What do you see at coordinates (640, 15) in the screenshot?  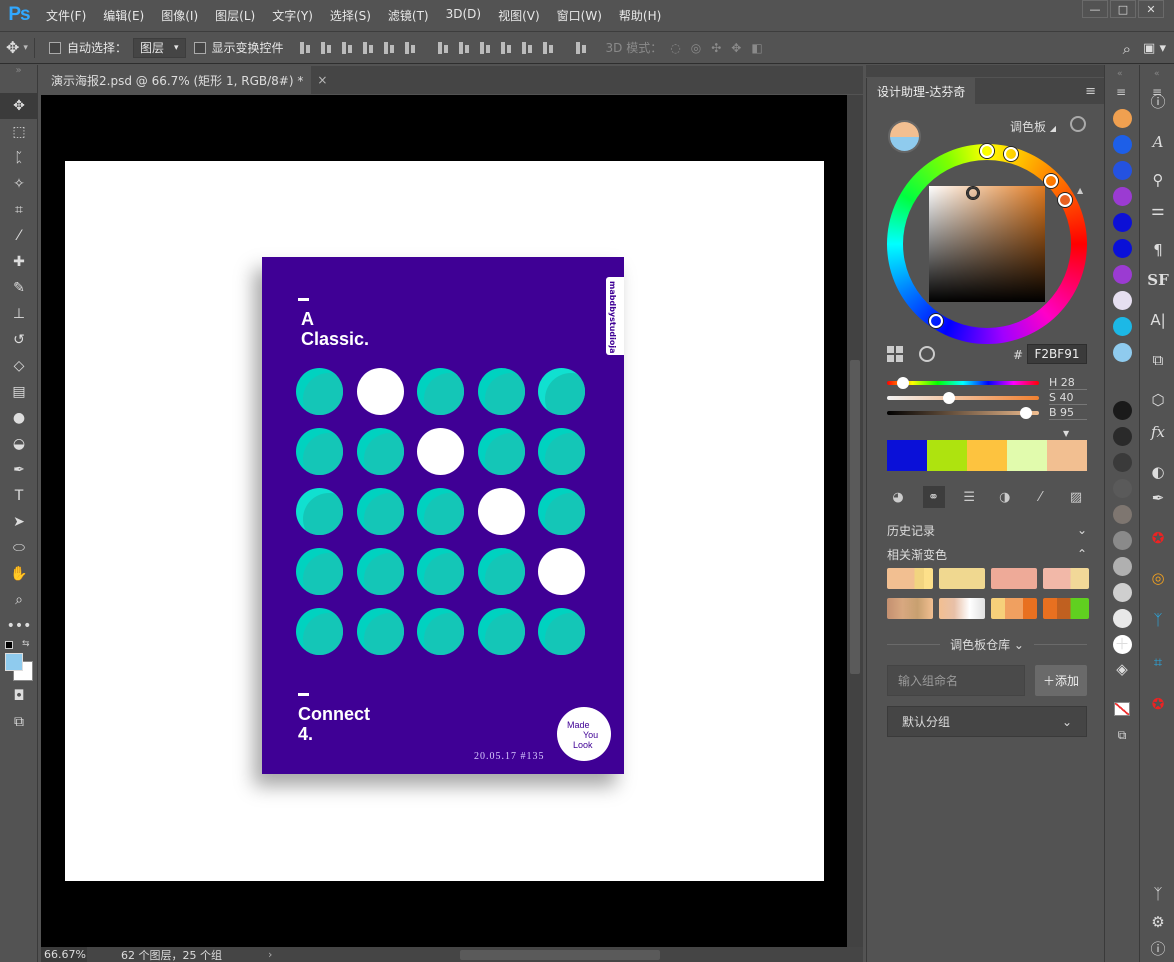 I see `menu-help: 帮助(H)` at bounding box center [640, 15].